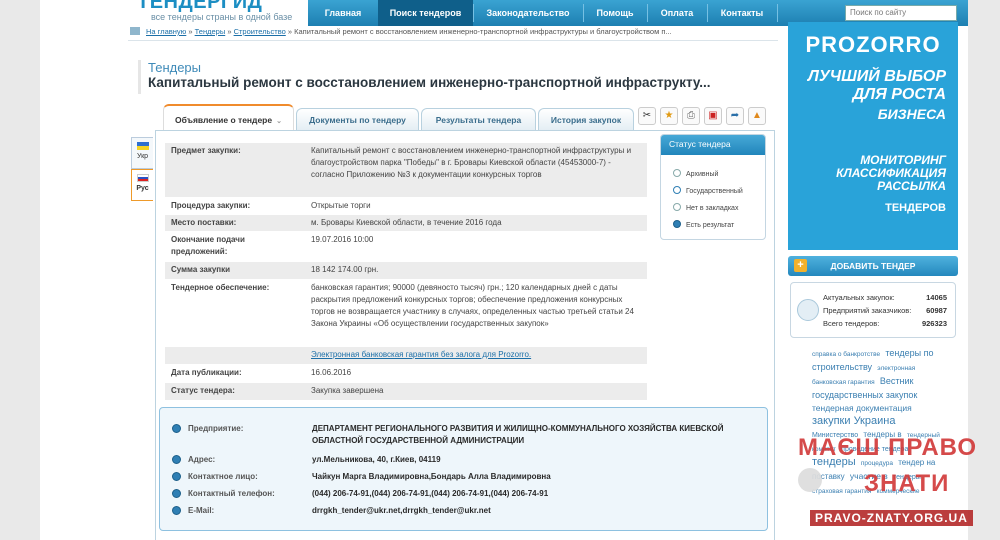 This screenshot has height=540, width=1000. Describe the element at coordinates (406, 206) in the screenshot. I see `table-row: Процедура закупки: Открытые торги` at that location.